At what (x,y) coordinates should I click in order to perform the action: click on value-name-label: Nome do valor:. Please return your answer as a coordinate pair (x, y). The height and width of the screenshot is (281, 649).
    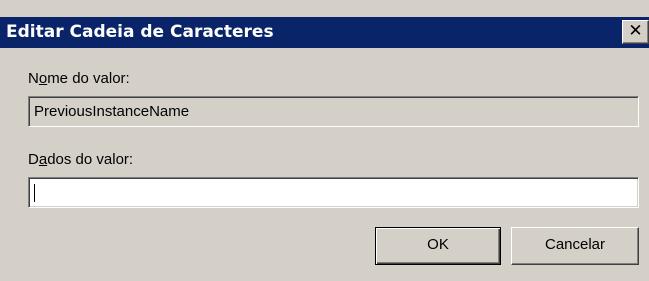
    Looking at the image, I should click on (79, 78).